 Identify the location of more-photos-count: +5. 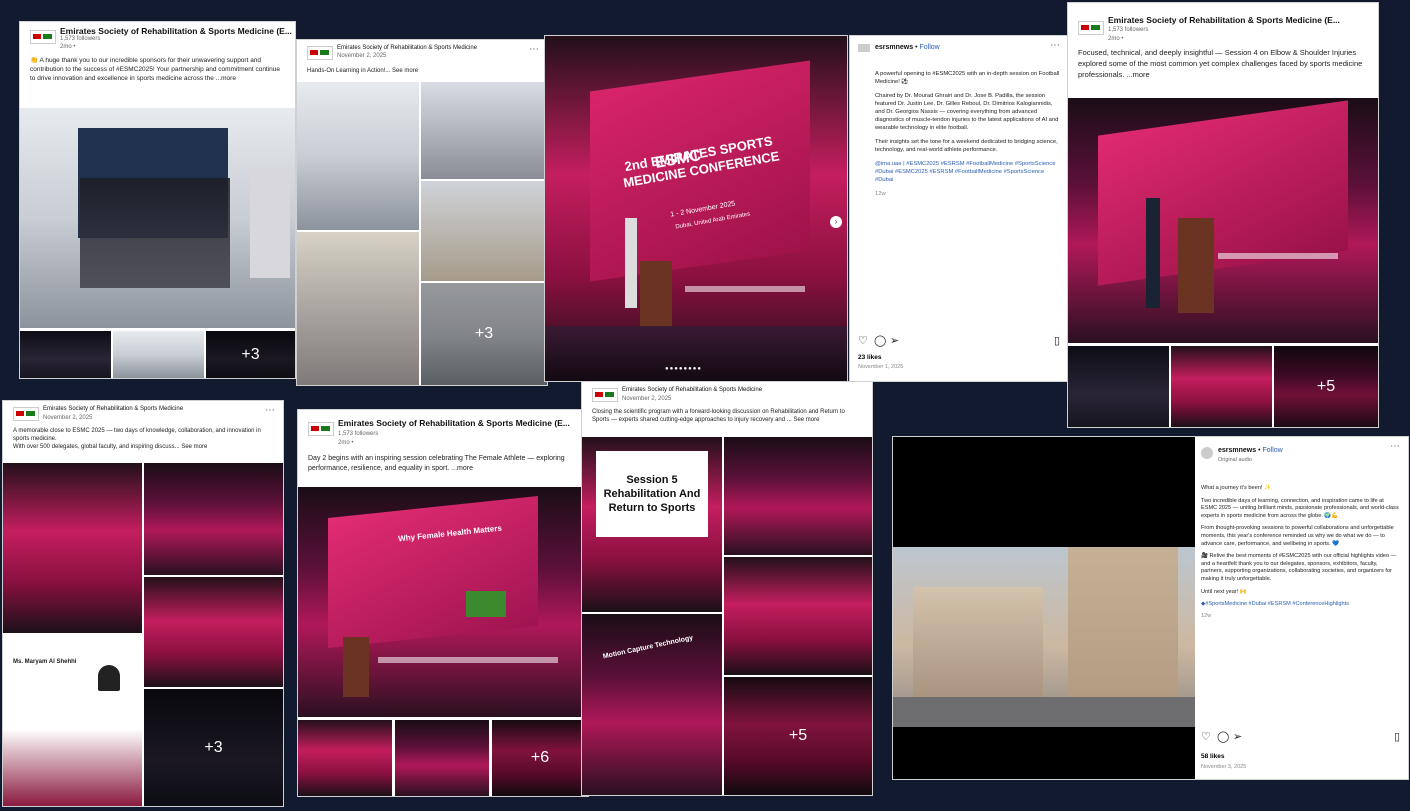
(1326, 386).